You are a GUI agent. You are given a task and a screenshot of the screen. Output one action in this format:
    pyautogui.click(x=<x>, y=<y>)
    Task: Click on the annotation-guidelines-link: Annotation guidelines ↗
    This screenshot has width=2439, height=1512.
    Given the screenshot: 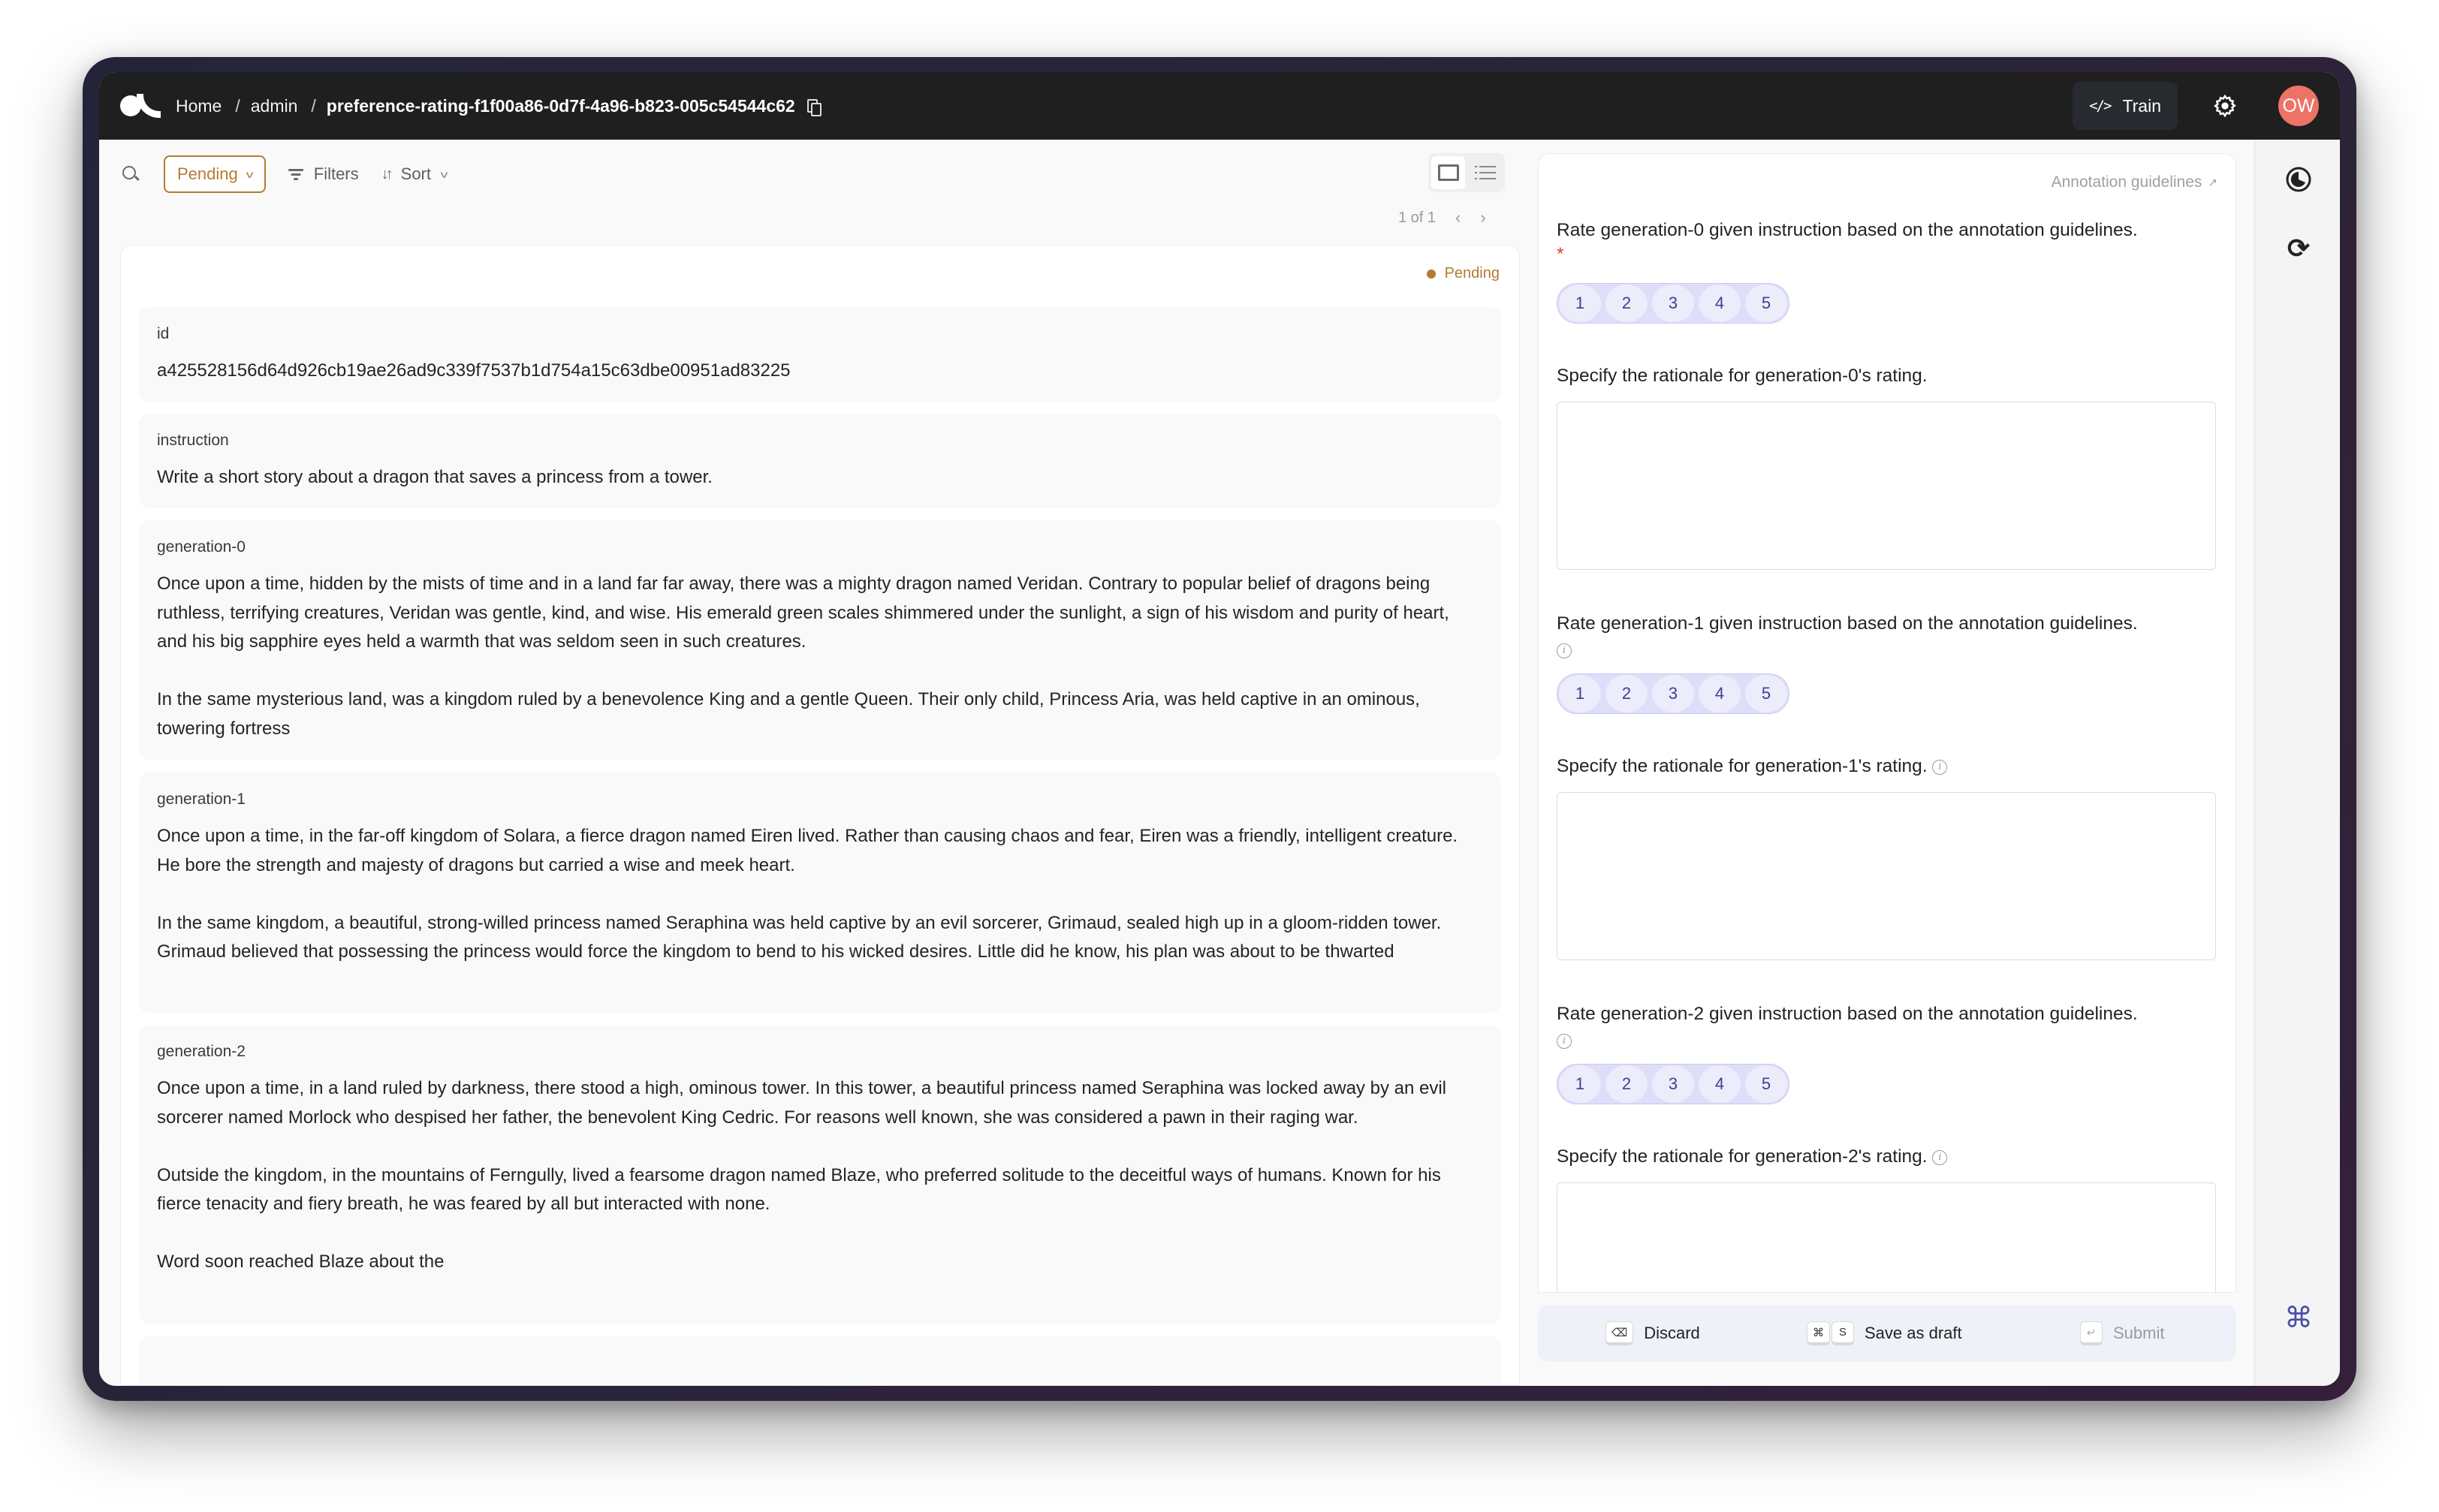 What is the action you would take?
    pyautogui.click(x=2134, y=182)
    